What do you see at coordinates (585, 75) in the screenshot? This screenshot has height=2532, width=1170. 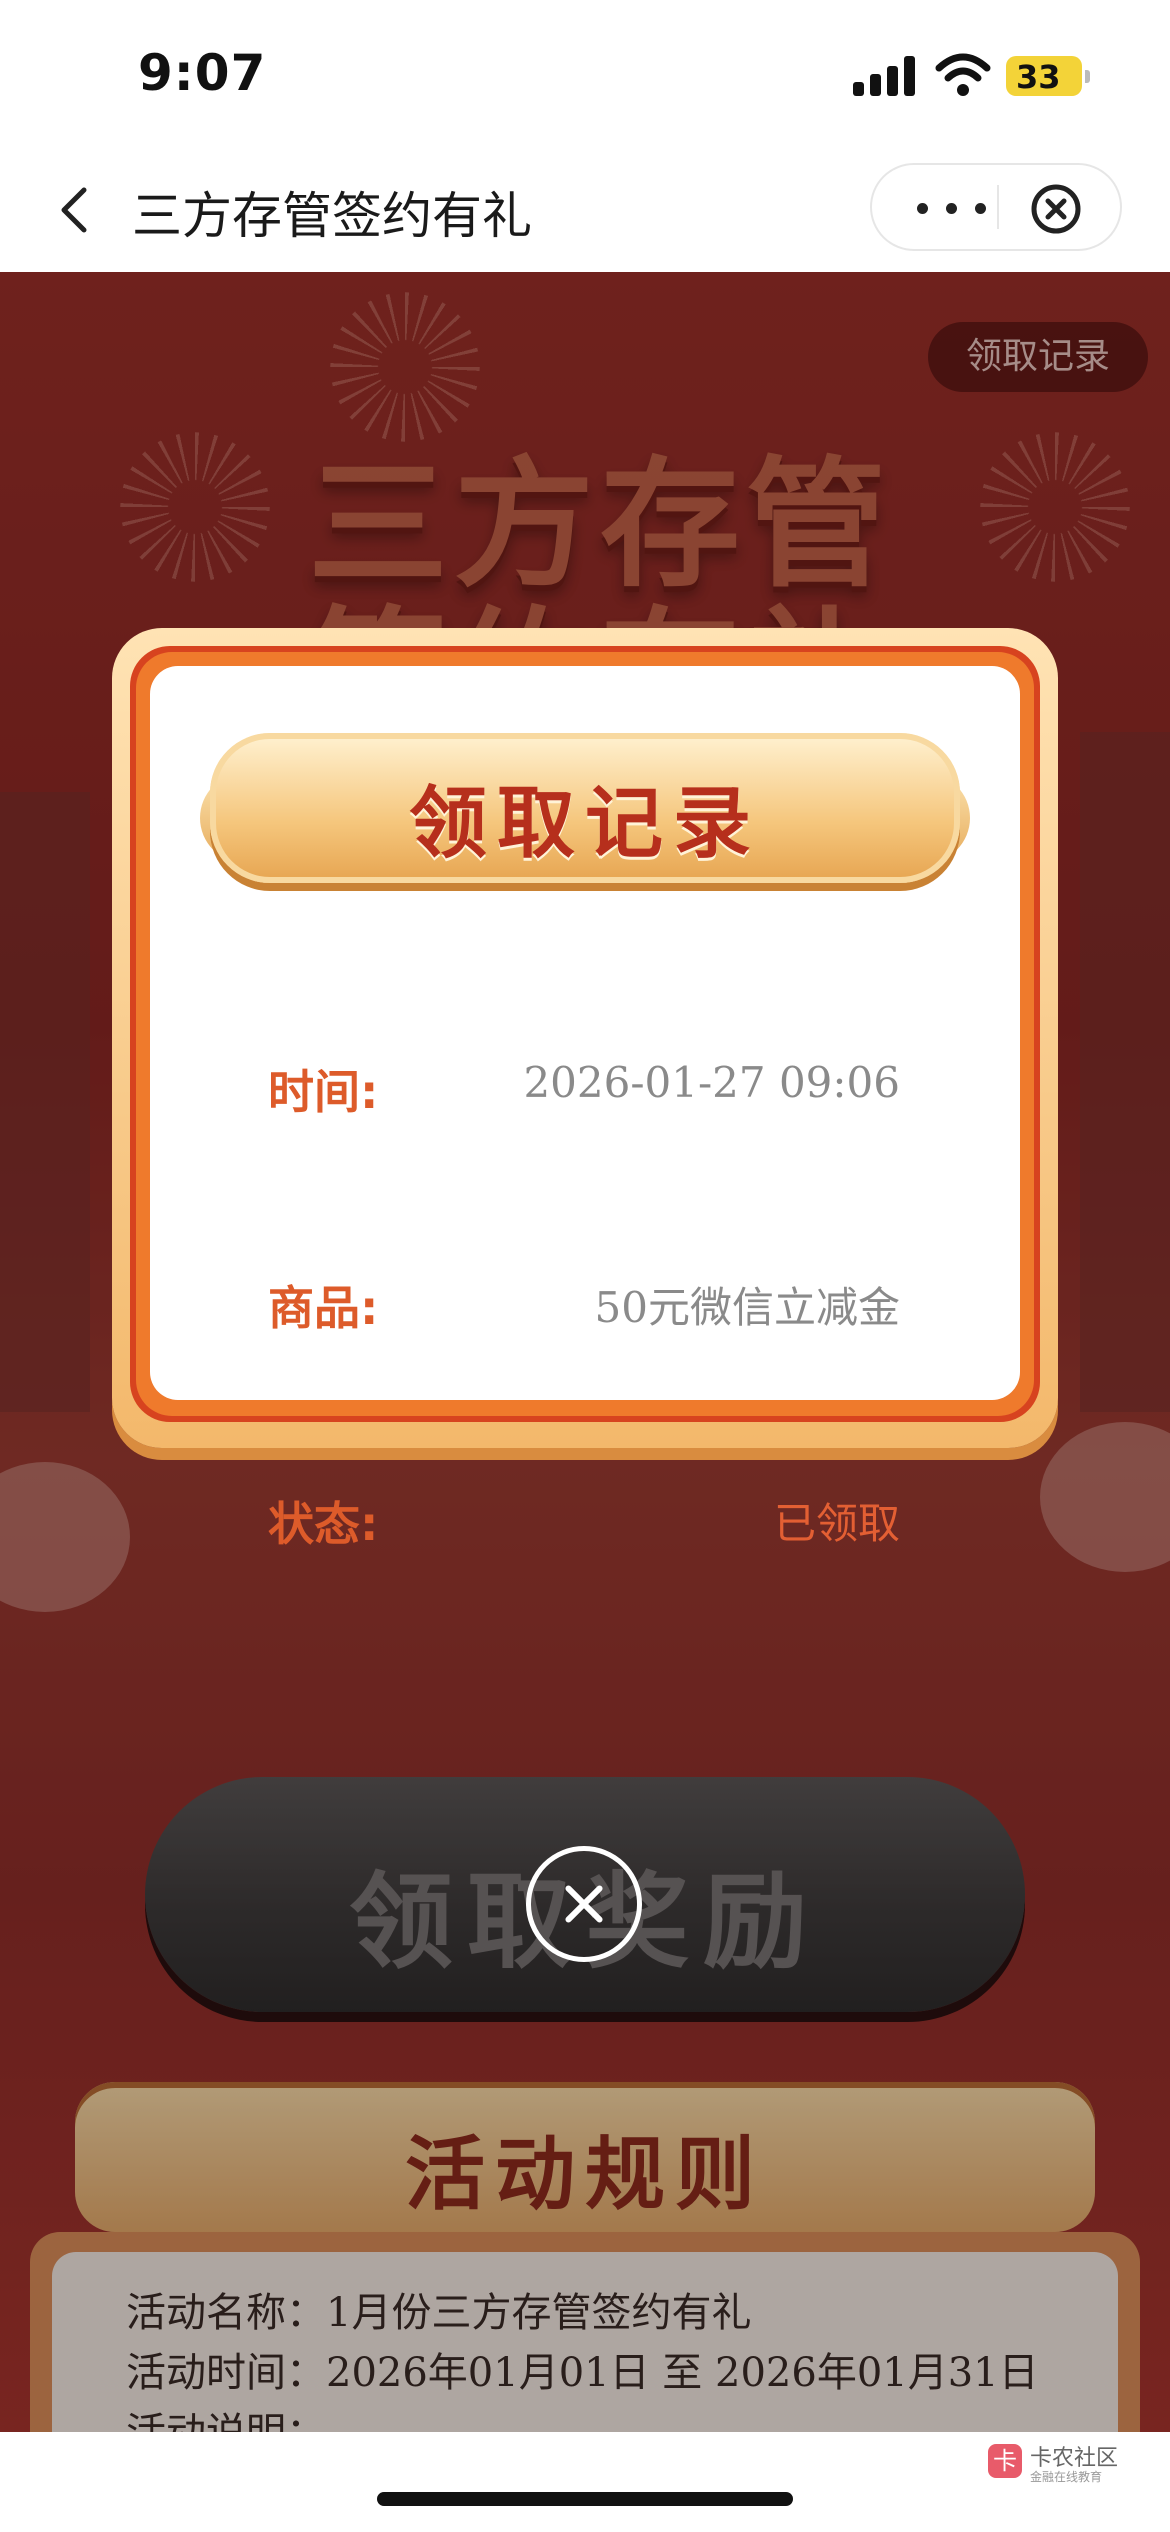 I see `status-bar: 9:07 33` at bounding box center [585, 75].